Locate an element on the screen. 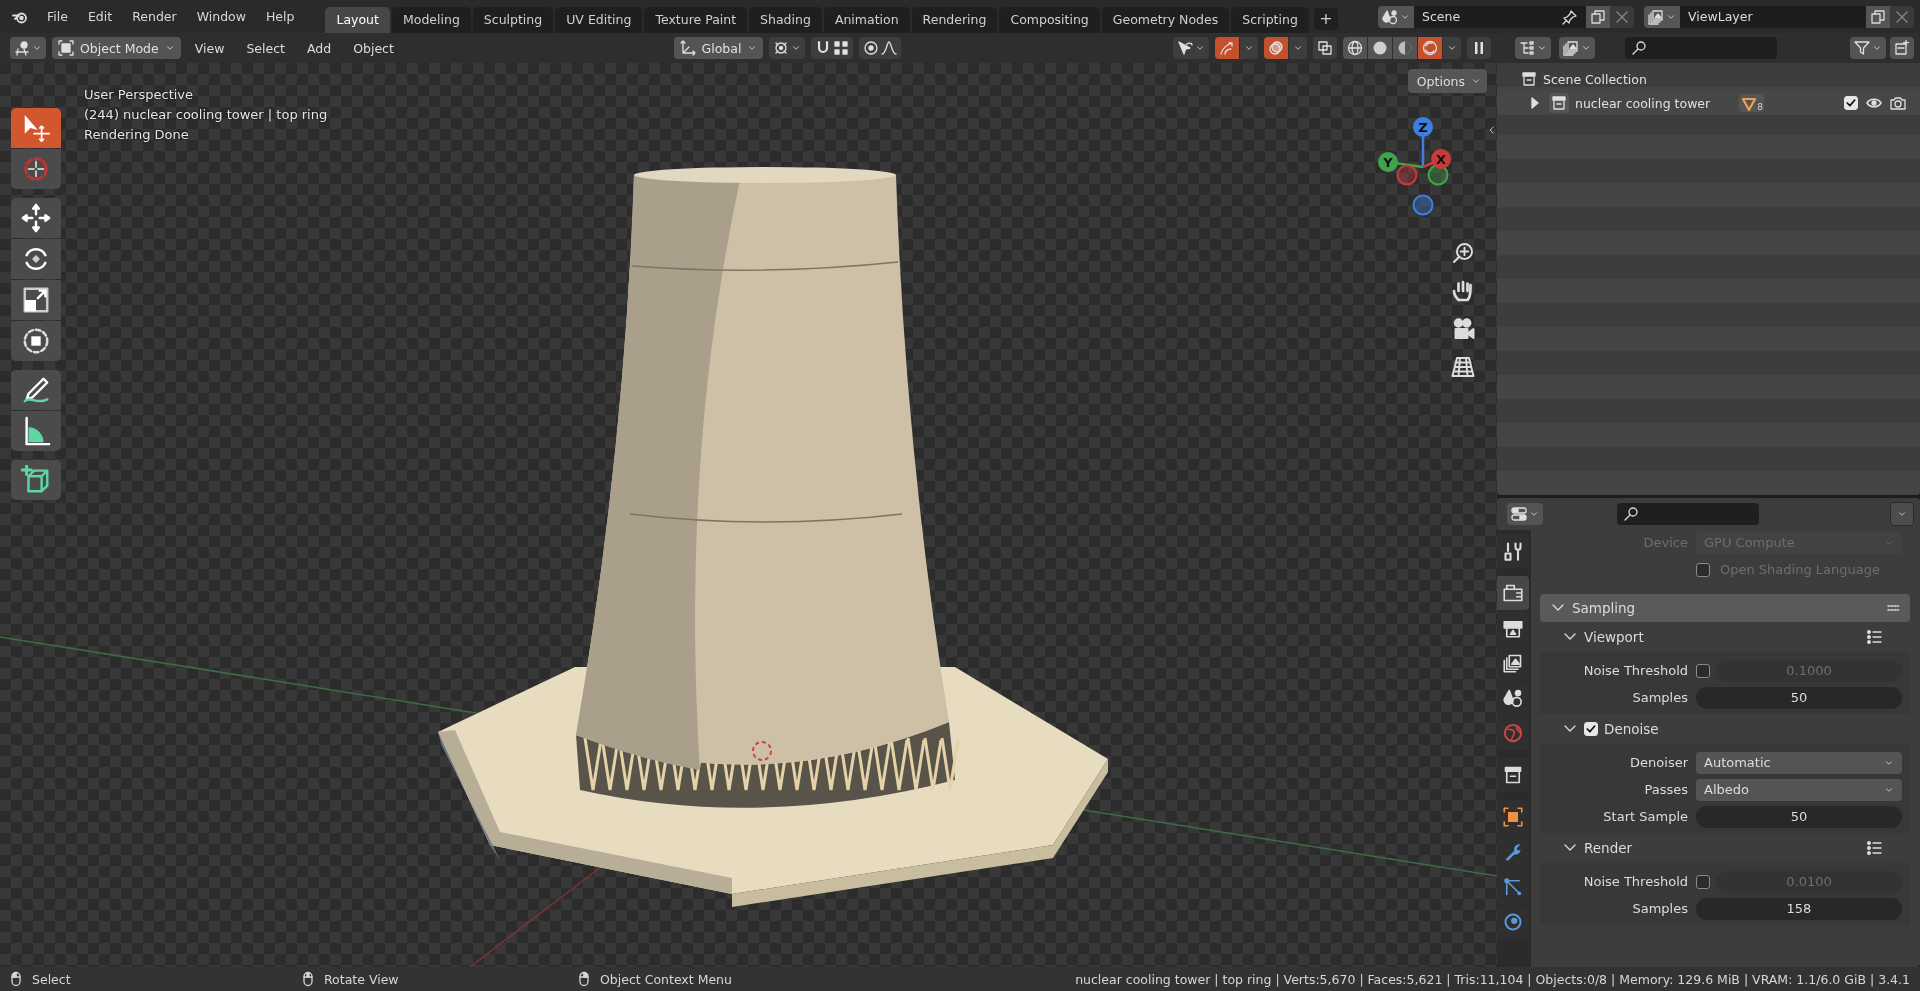 The height and width of the screenshot is (991, 1920). options-dropdown: Options is located at coordinates (1447, 81).